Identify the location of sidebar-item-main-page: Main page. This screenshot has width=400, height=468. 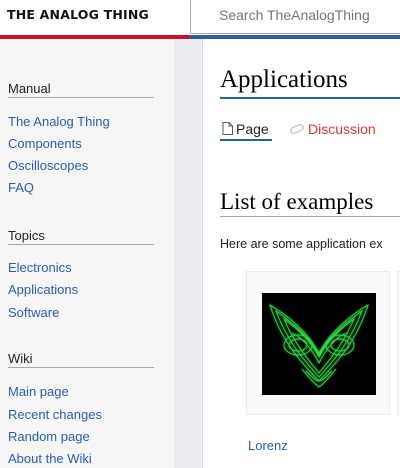
(38, 391).